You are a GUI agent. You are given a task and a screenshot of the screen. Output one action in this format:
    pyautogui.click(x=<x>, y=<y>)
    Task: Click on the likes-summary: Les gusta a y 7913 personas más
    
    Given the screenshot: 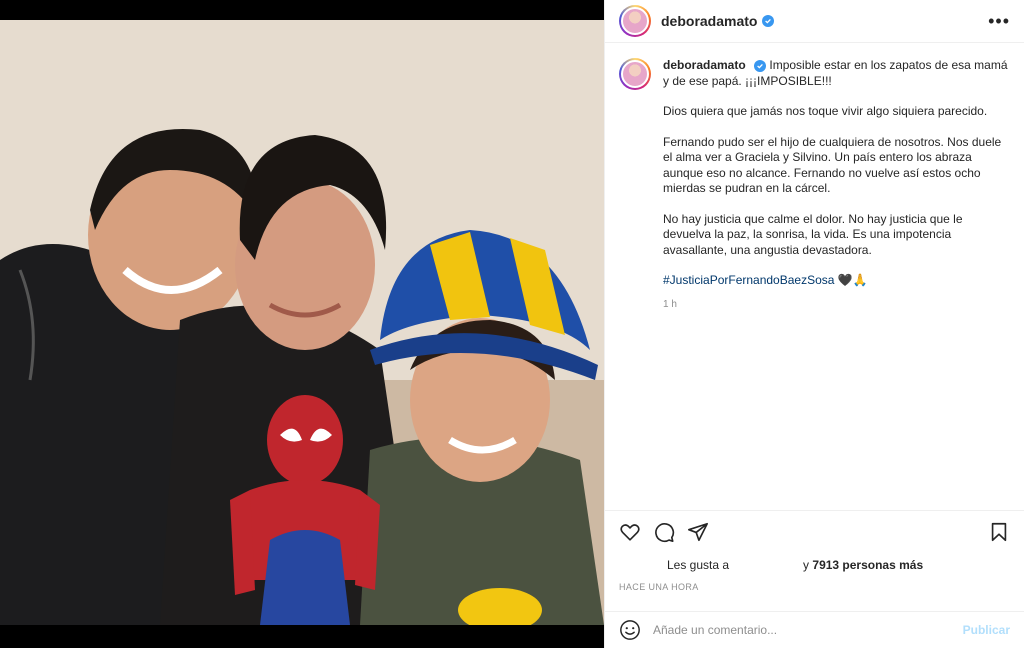 What is the action you would take?
    pyautogui.click(x=814, y=565)
    